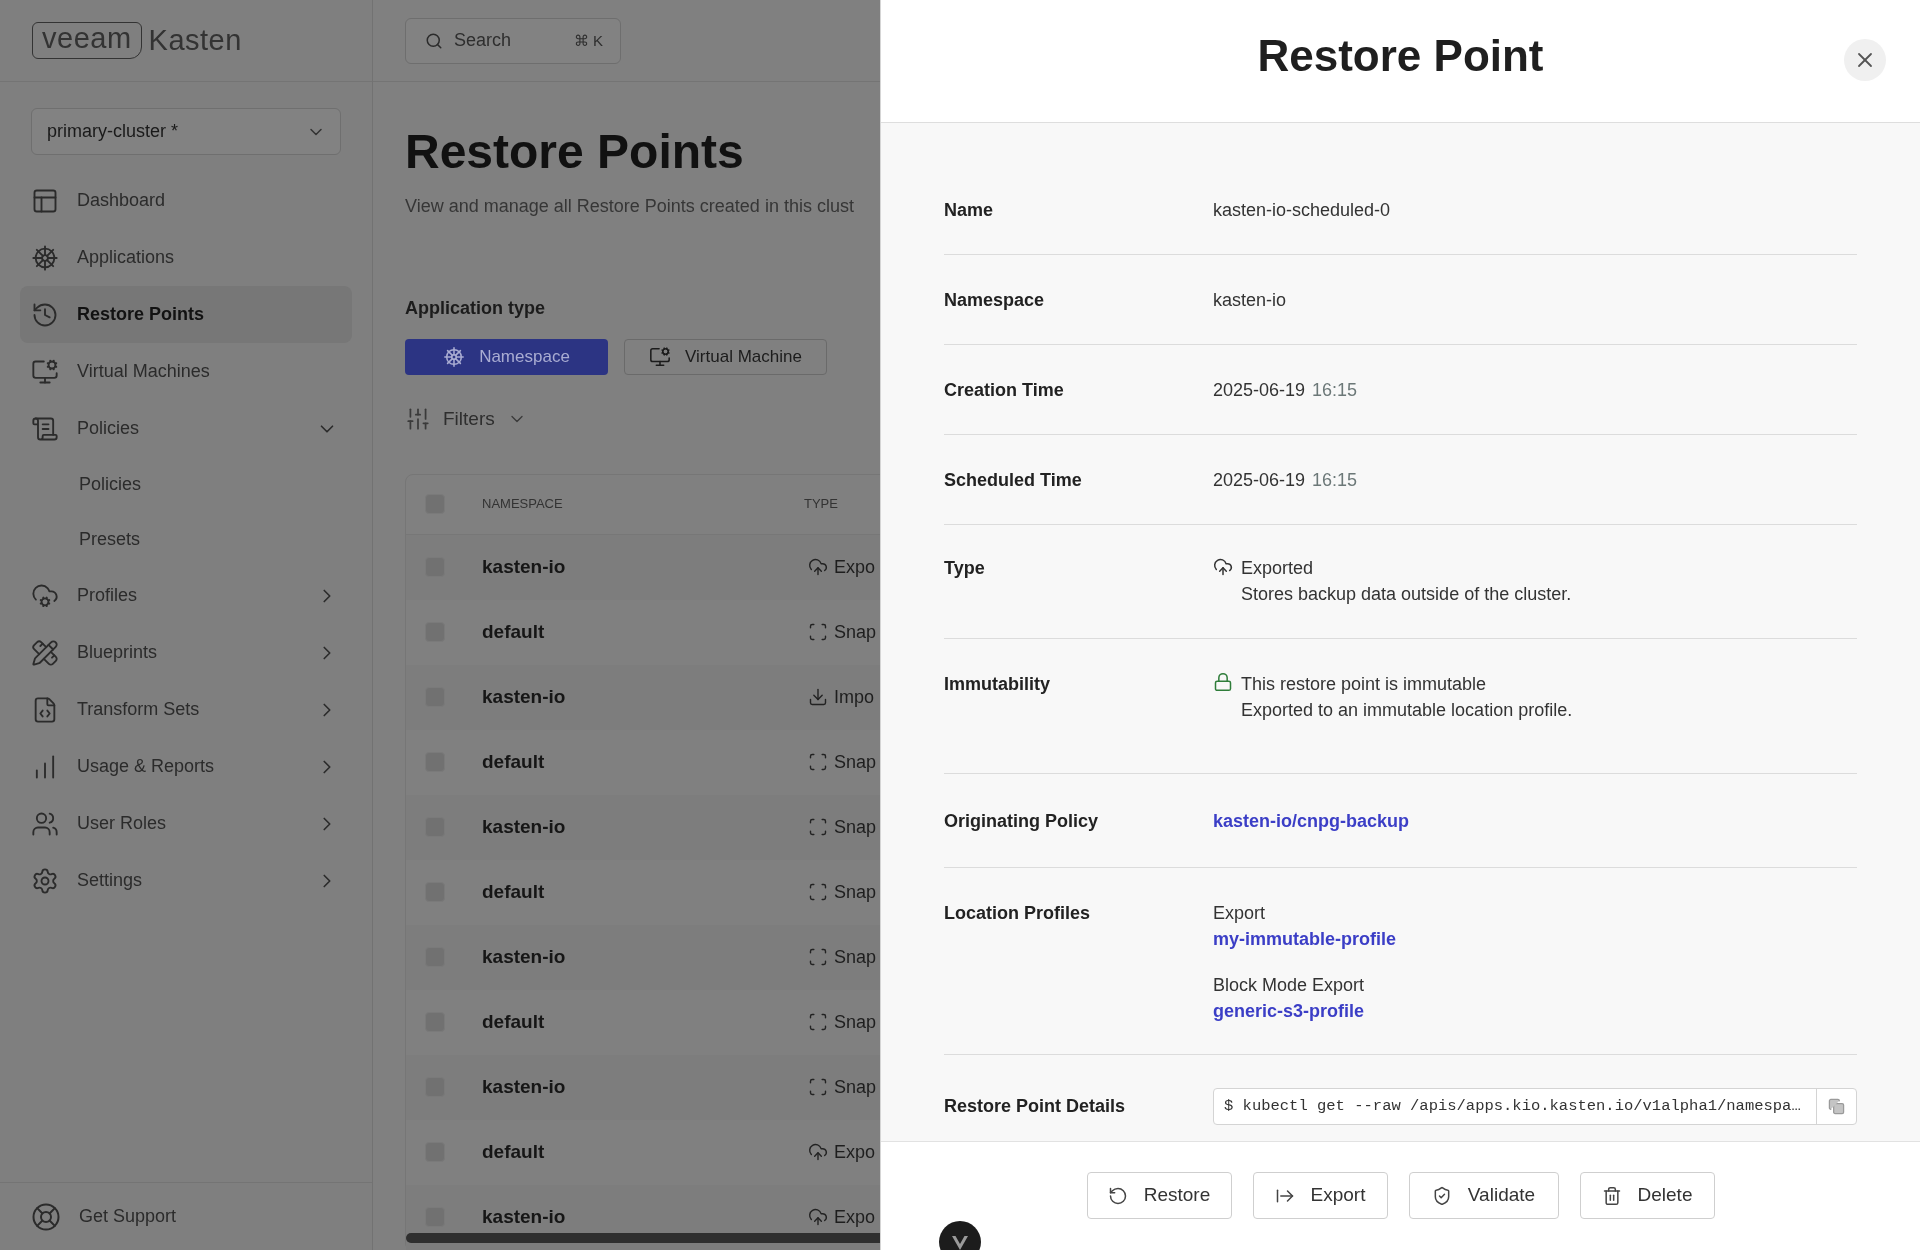 The image size is (1920, 1250). Describe the element at coordinates (821, 504) in the screenshot. I see `column-header: TYPE` at that location.